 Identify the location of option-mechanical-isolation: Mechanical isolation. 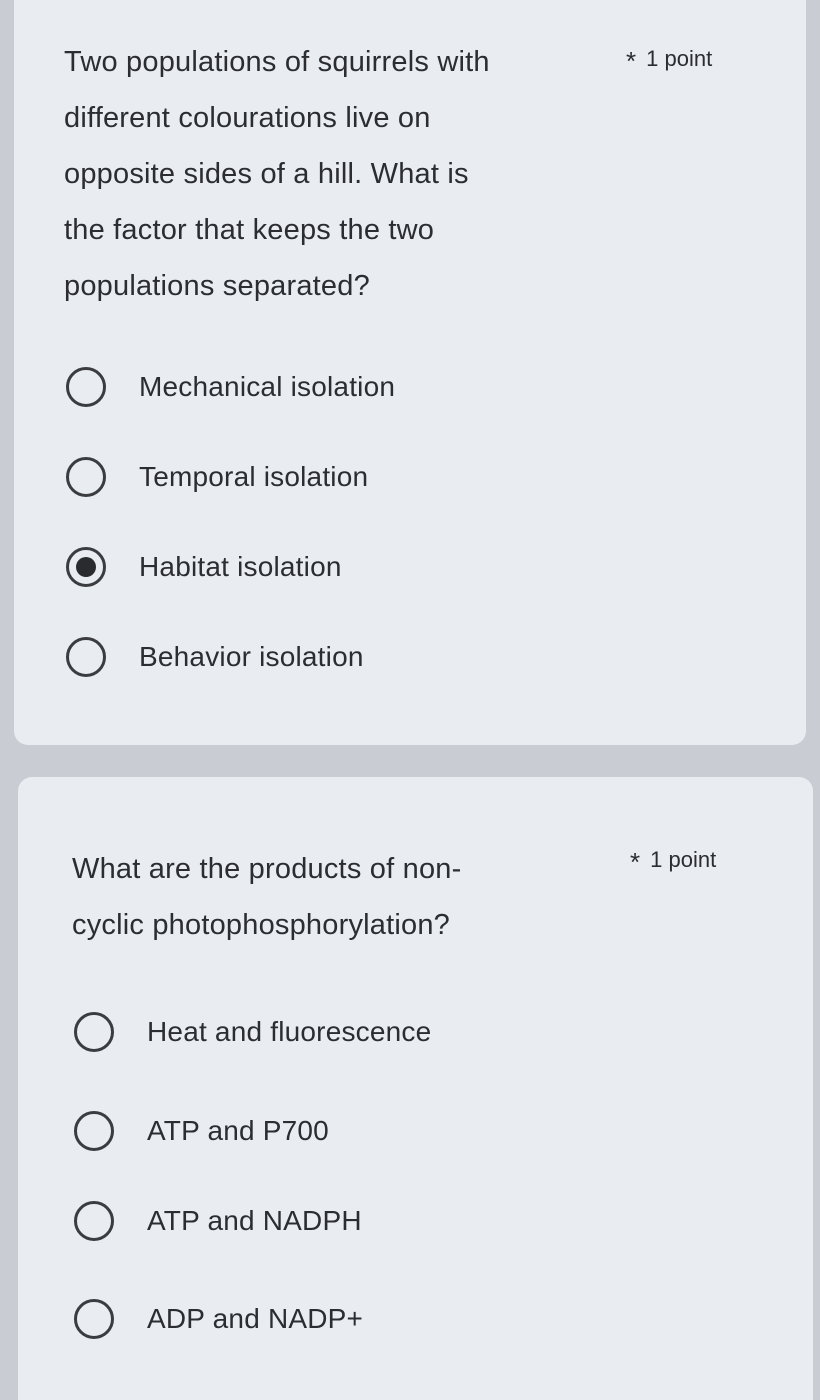
(230, 387).